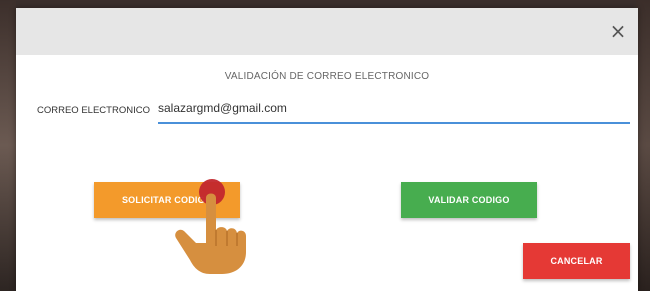  I want to click on backdrop-right, so click(643, 145).